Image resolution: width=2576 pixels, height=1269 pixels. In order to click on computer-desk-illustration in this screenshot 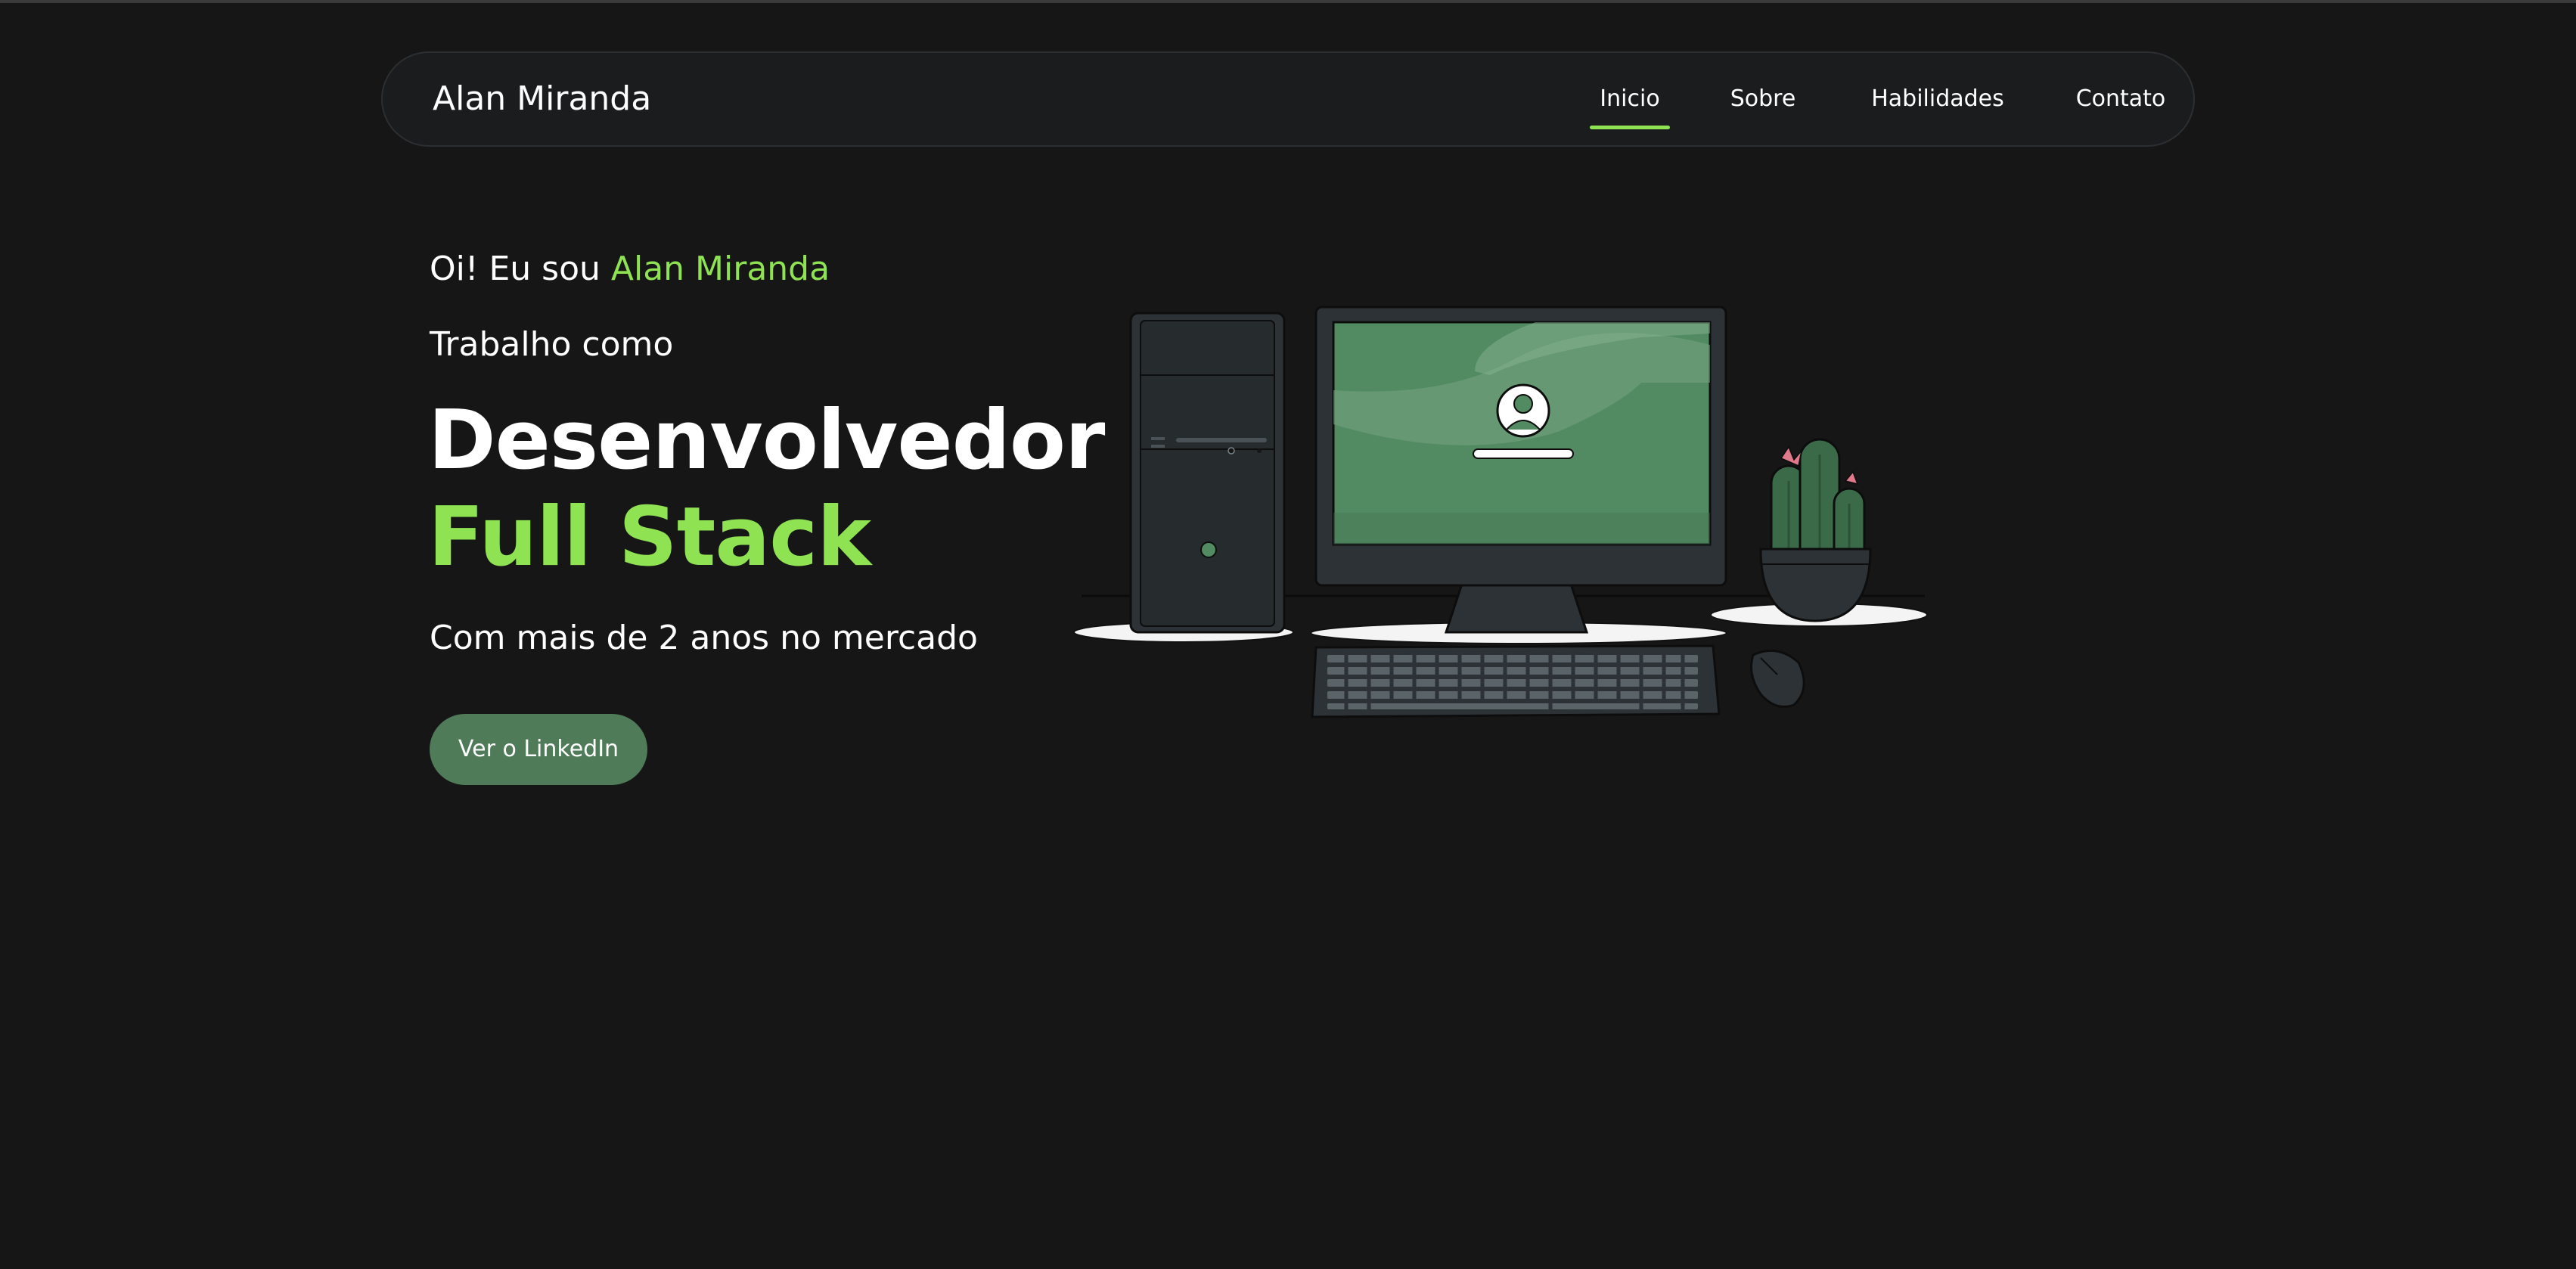, I will do `click(1500, 512)`.